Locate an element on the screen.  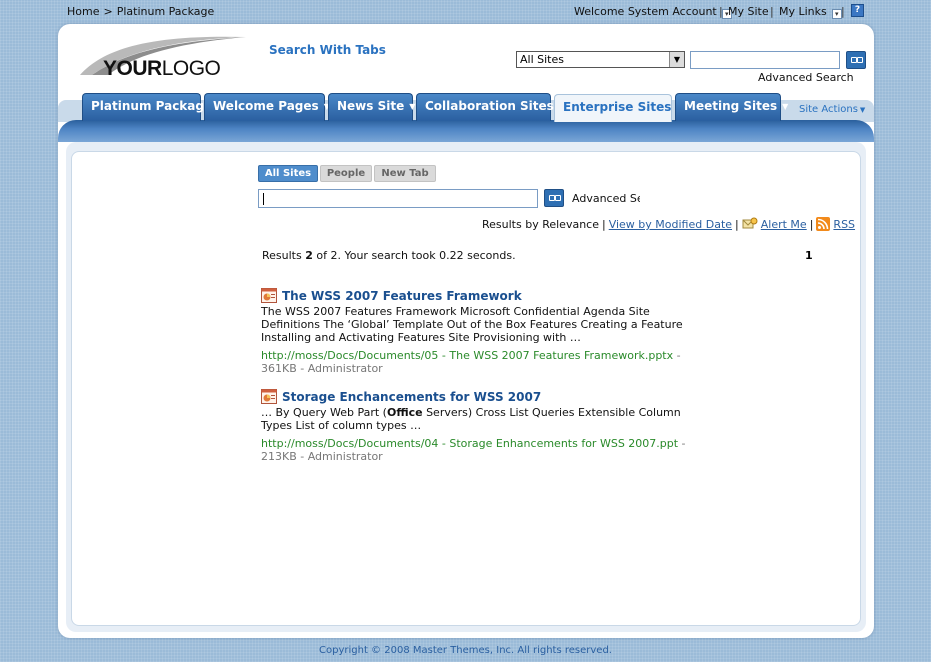
my-links-menu: My Links ▾ is located at coordinates (810, 12).